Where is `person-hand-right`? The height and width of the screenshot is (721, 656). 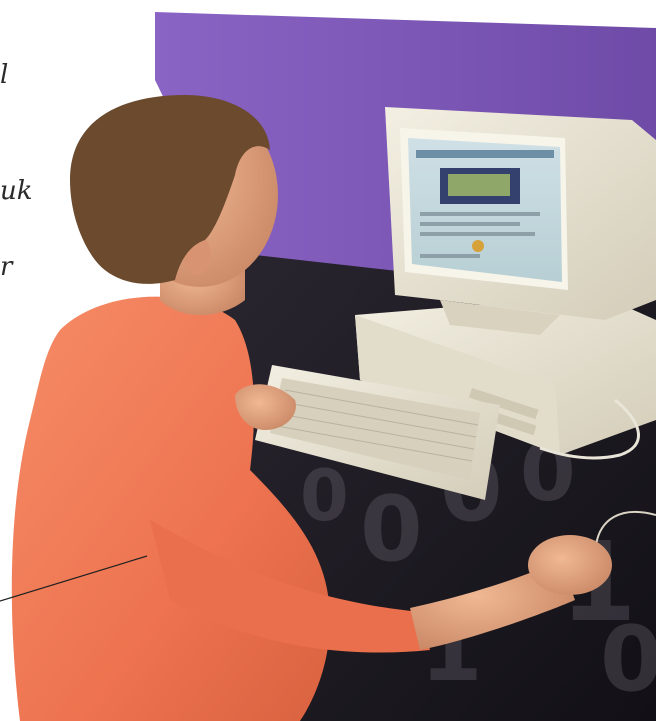
person-hand-right is located at coordinates (570, 565).